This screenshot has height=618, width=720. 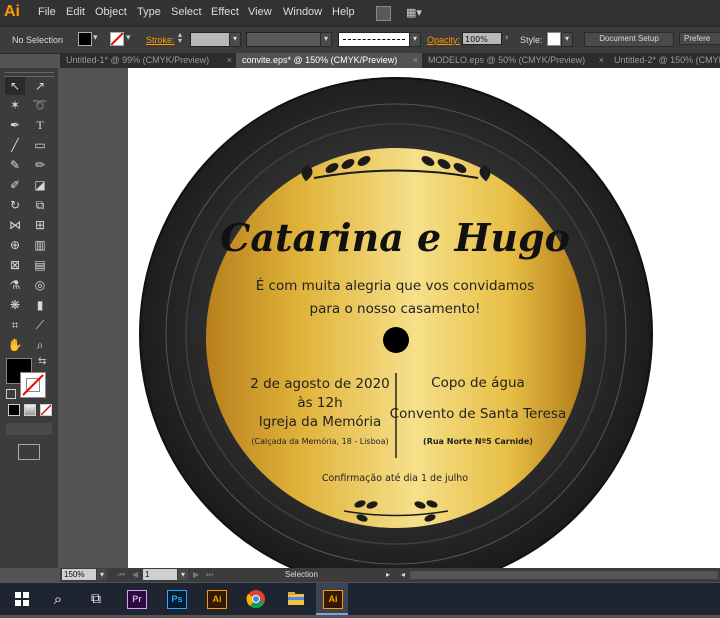 What do you see at coordinates (15, 265) in the screenshot?
I see `mesh-tool-icon: ⊠` at bounding box center [15, 265].